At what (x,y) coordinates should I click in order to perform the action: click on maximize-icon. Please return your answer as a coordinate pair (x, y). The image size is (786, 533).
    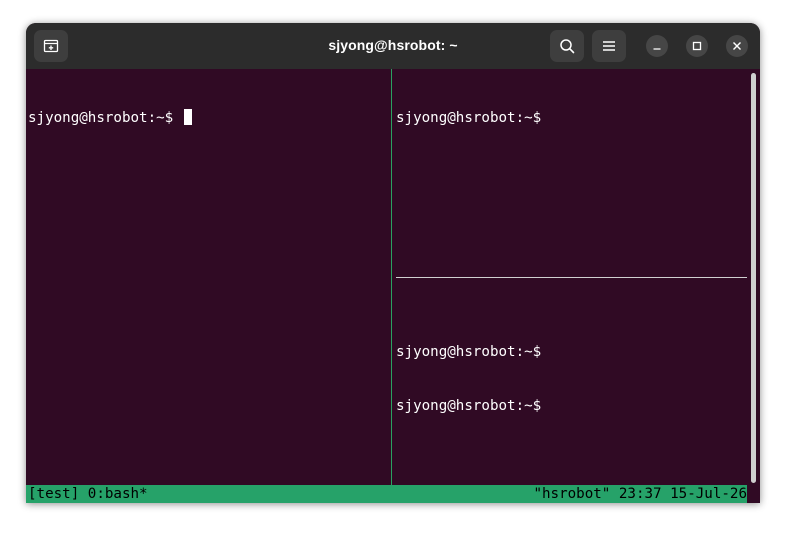
    Looking at the image, I should click on (697, 46).